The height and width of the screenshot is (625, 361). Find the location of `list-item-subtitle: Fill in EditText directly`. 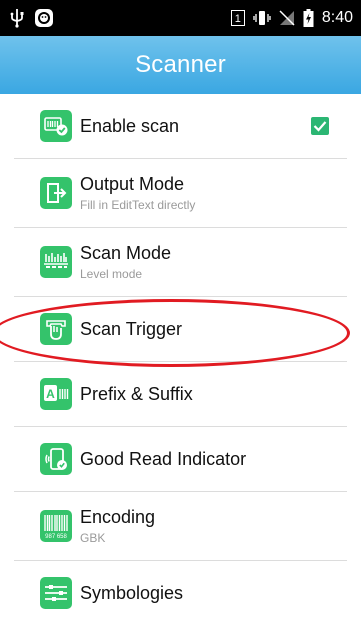

list-item-subtitle: Fill in EditText directly is located at coordinates (138, 205).